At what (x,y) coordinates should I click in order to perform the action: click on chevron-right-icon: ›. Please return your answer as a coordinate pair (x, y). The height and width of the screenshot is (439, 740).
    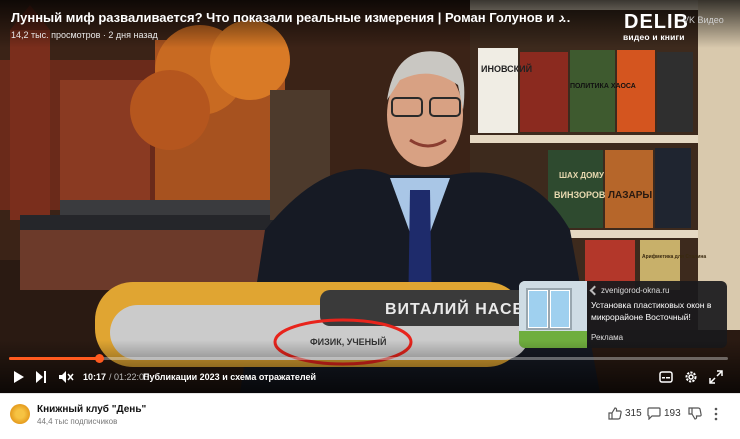
    Looking at the image, I should click on (562, 17).